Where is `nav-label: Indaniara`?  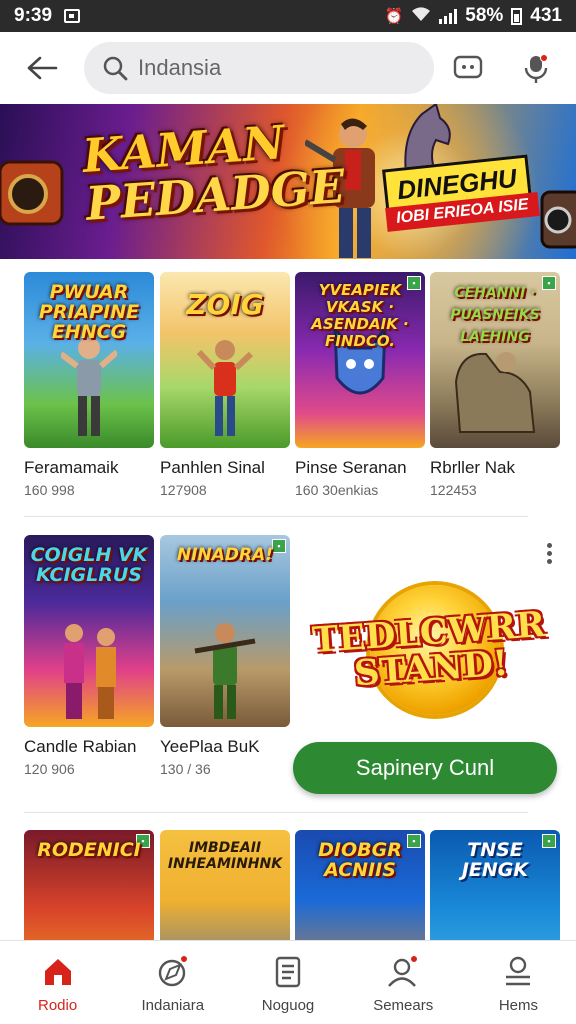
nav-label: Indaniara is located at coordinates (173, 1005).